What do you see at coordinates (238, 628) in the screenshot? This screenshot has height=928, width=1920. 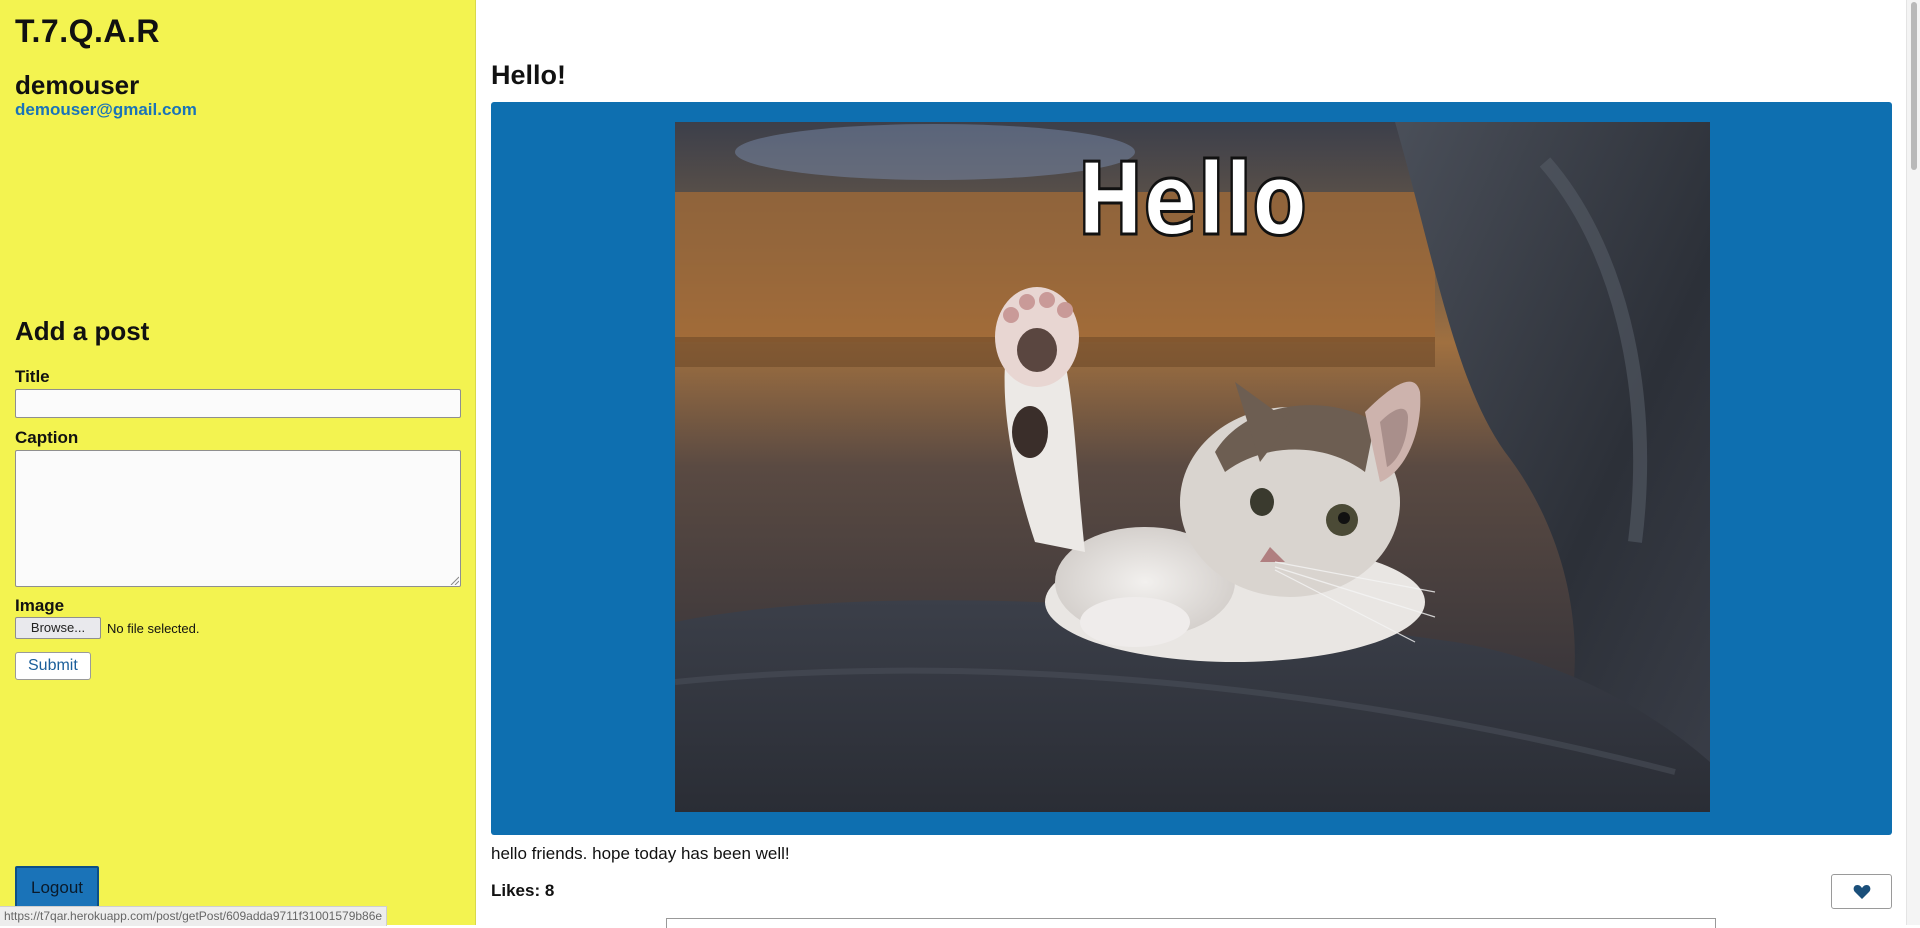 I see `file-input: Browse... No file selected.` at bounding box center [238, 628].